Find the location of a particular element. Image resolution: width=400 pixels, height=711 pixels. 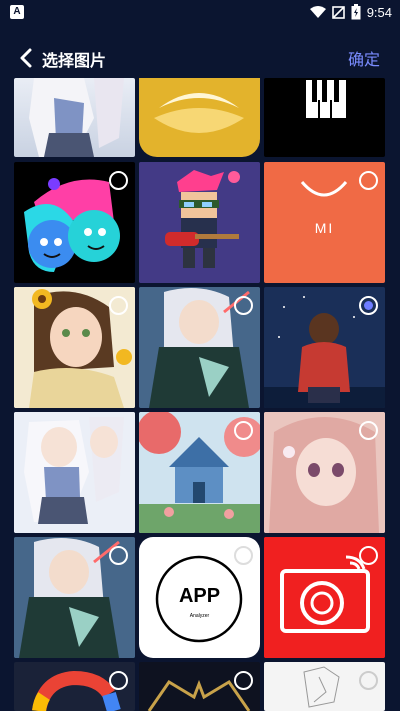

sim-icon is located at coordinates (338, 12).